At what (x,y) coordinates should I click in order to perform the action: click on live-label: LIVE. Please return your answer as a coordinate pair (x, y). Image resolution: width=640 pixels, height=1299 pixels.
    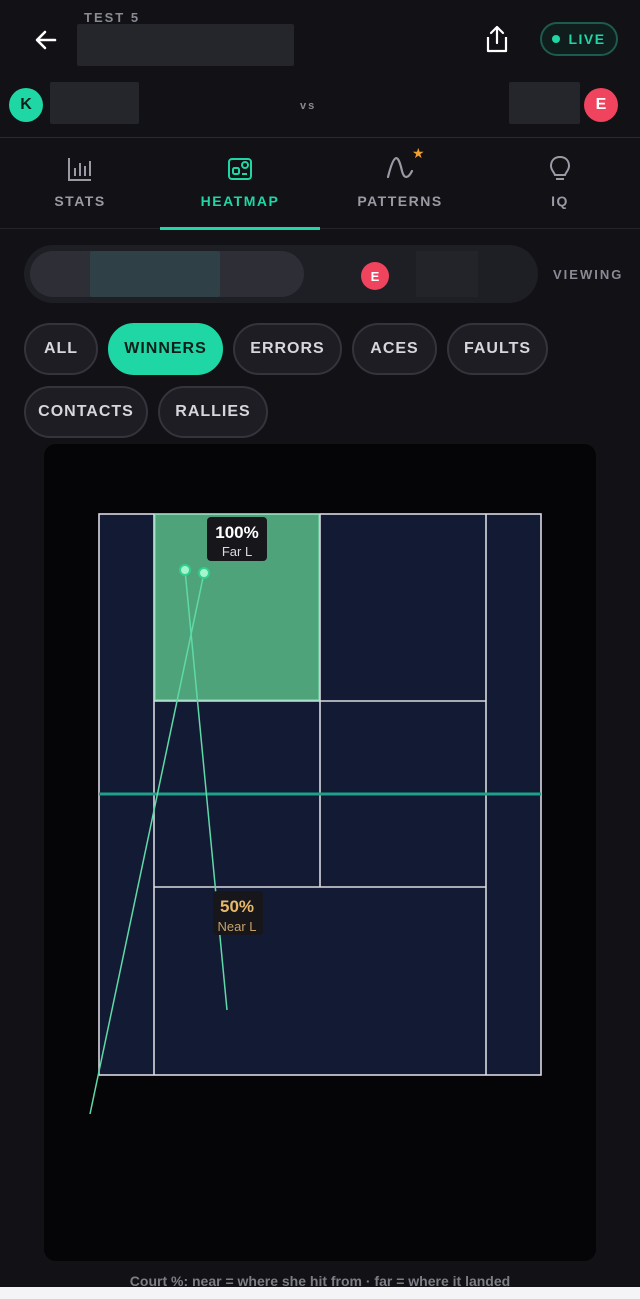
    Looking at the image, I should click on (587, 39).